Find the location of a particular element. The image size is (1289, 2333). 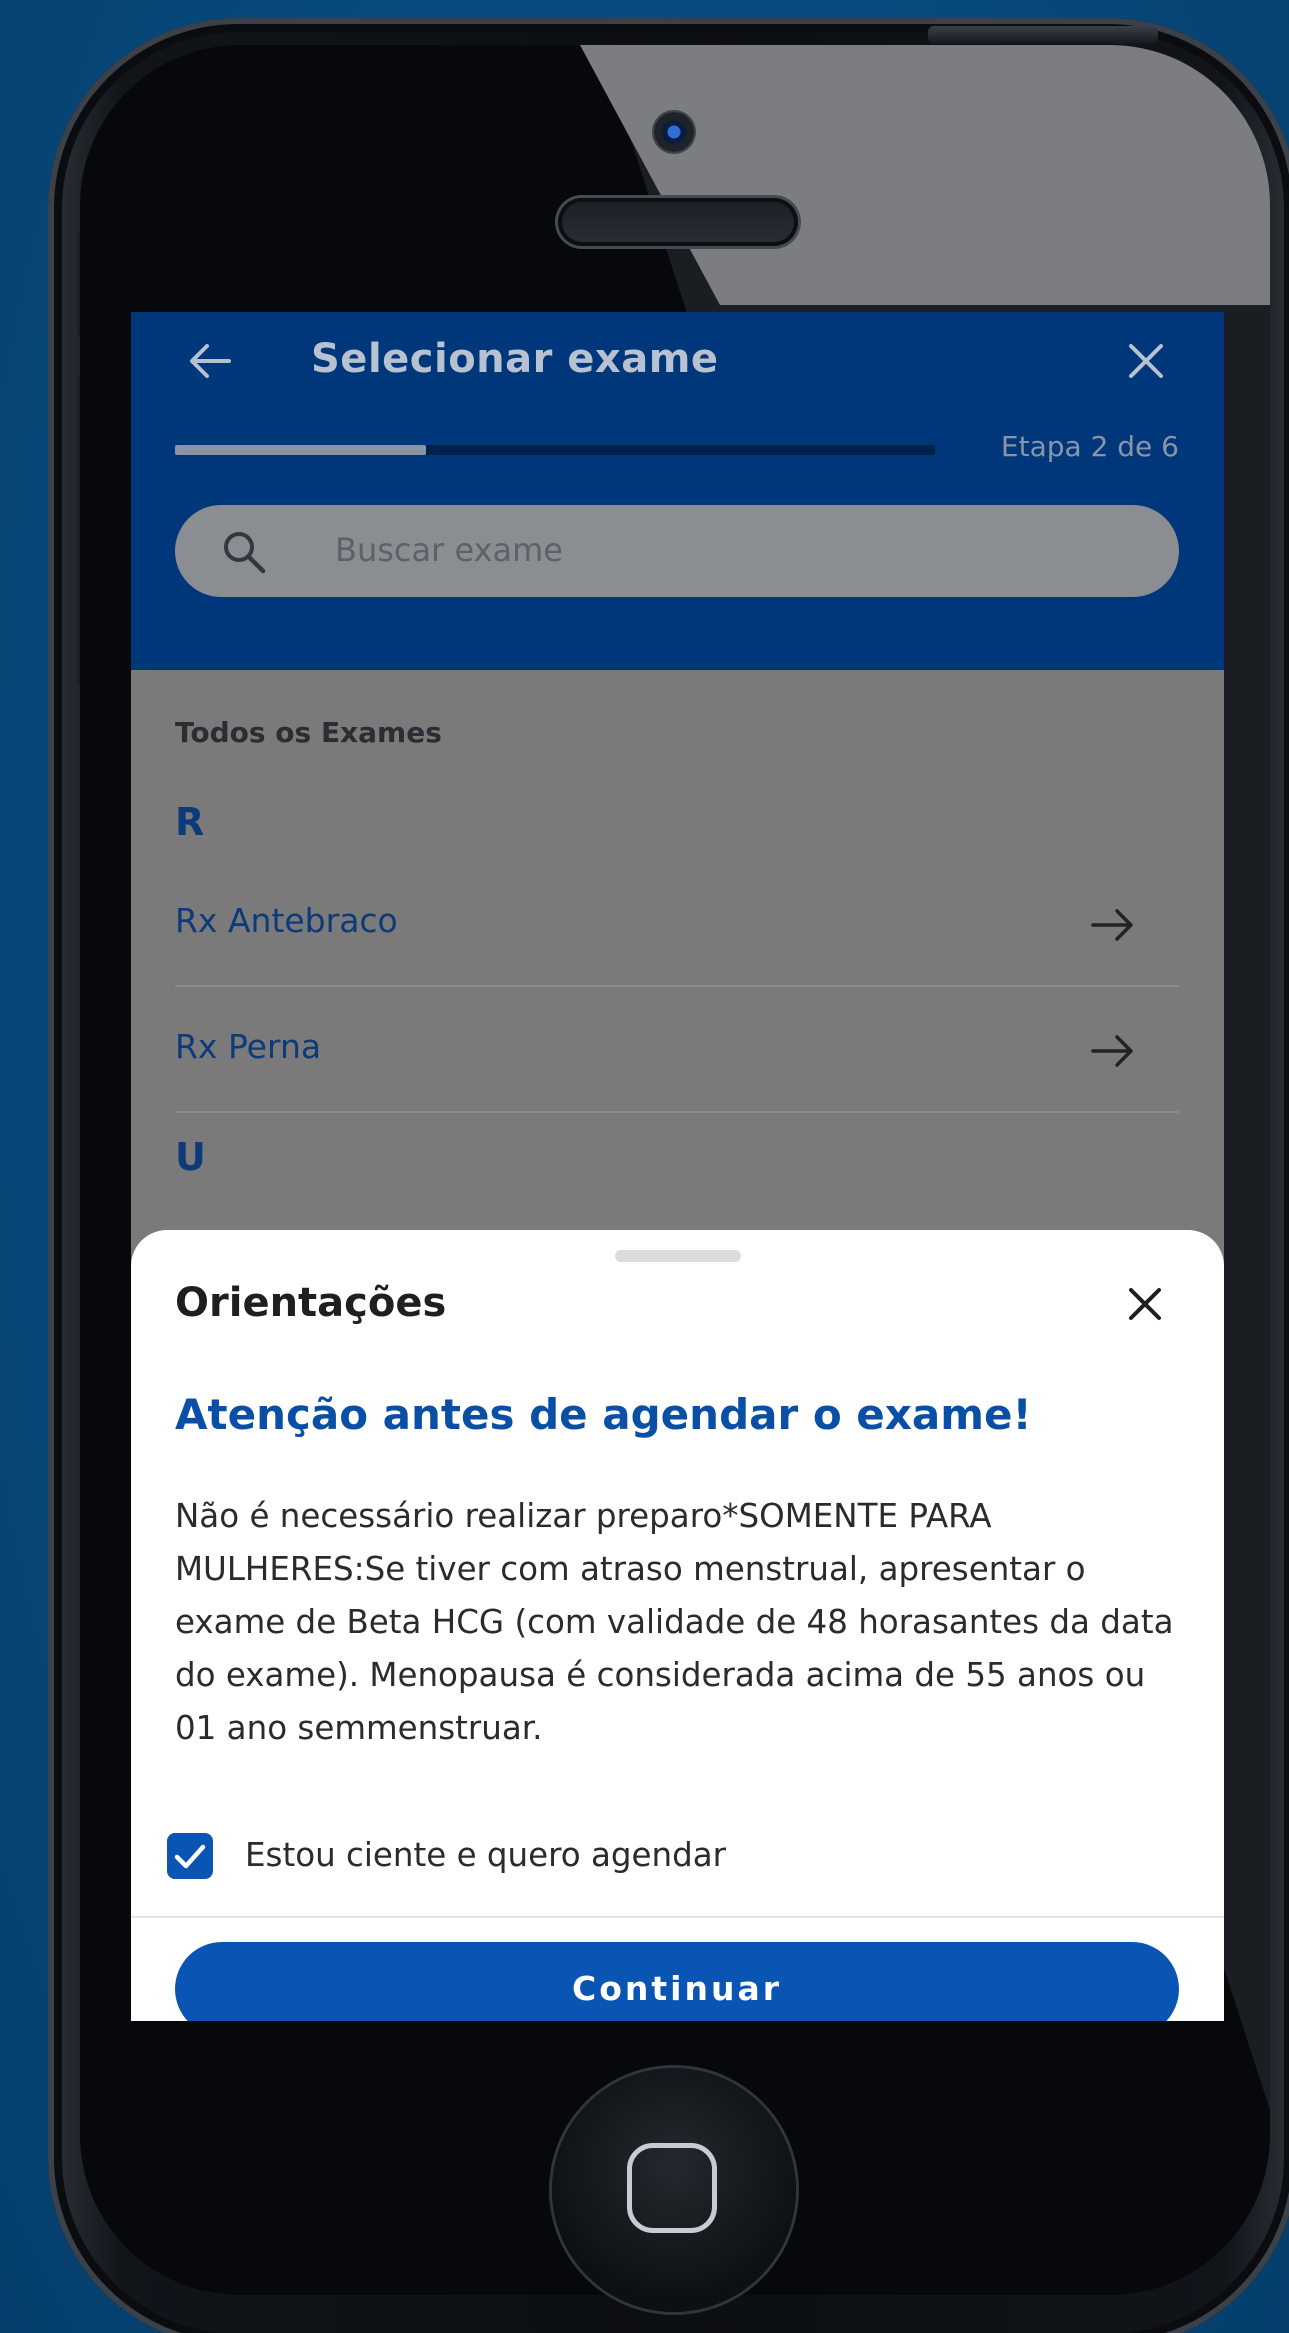

search-input: Buscar exame is located at coordinates (677, 551).